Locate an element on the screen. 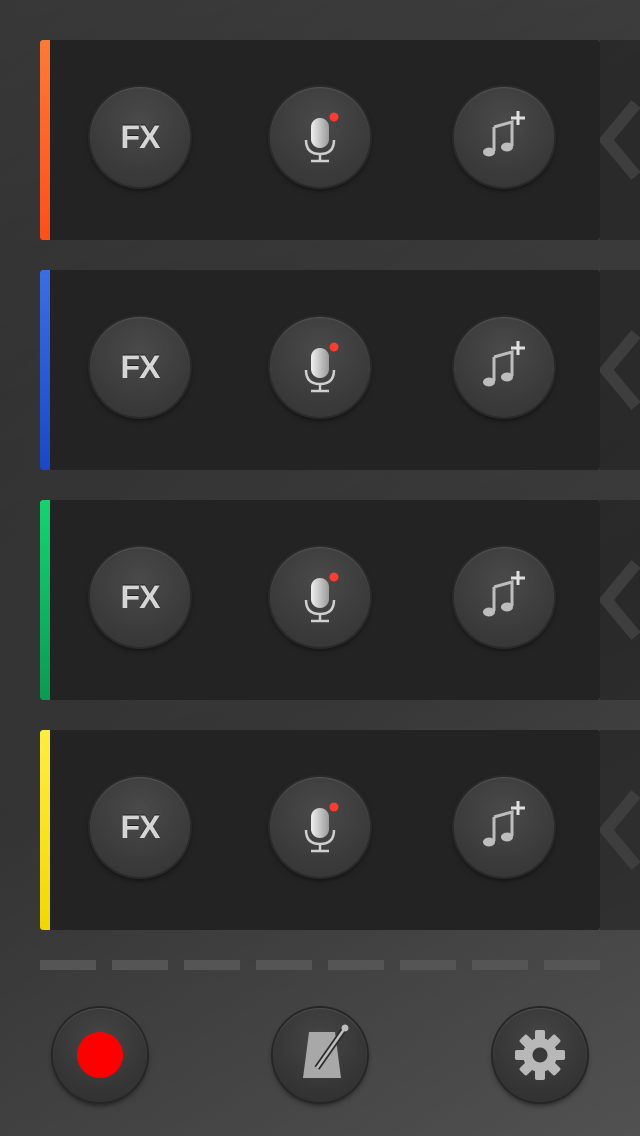  gear-icon is located at coordinates (540, 1055).